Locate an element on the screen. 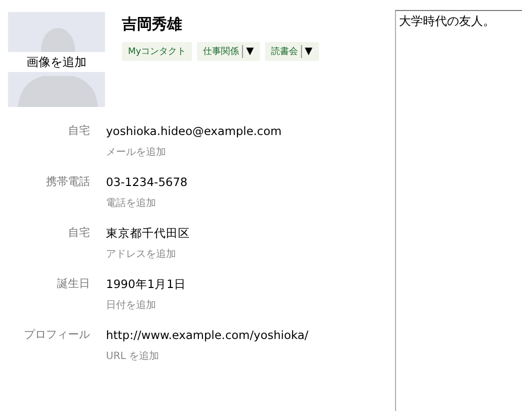  field-value: yoshioka.hideo@example.com is located at coordinates (194, 131).